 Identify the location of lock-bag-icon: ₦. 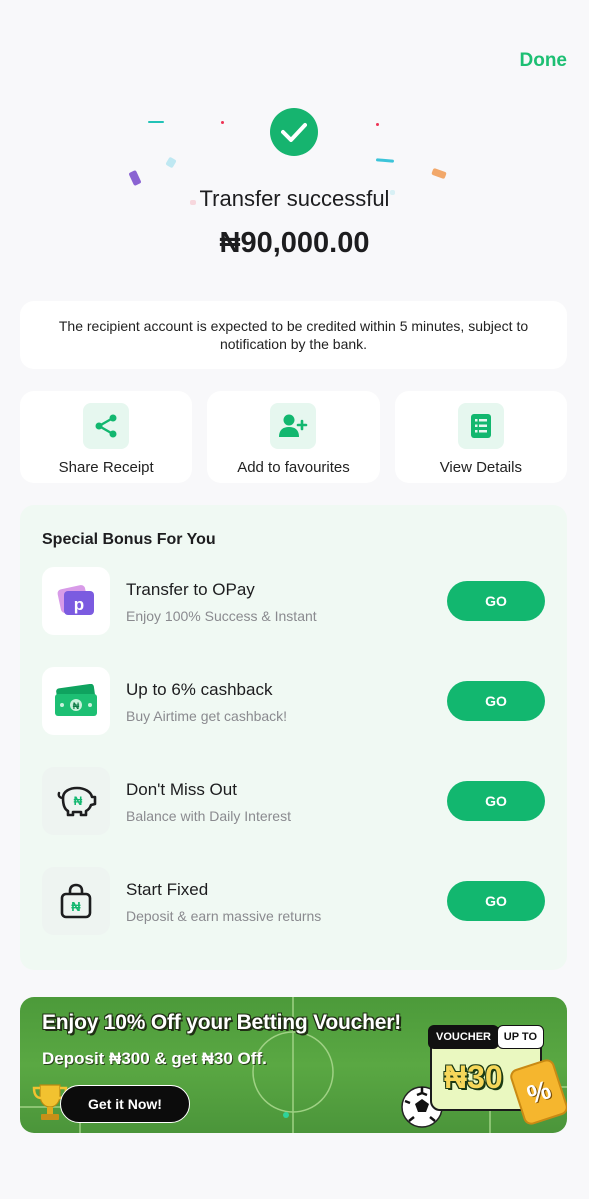
(76, 901).